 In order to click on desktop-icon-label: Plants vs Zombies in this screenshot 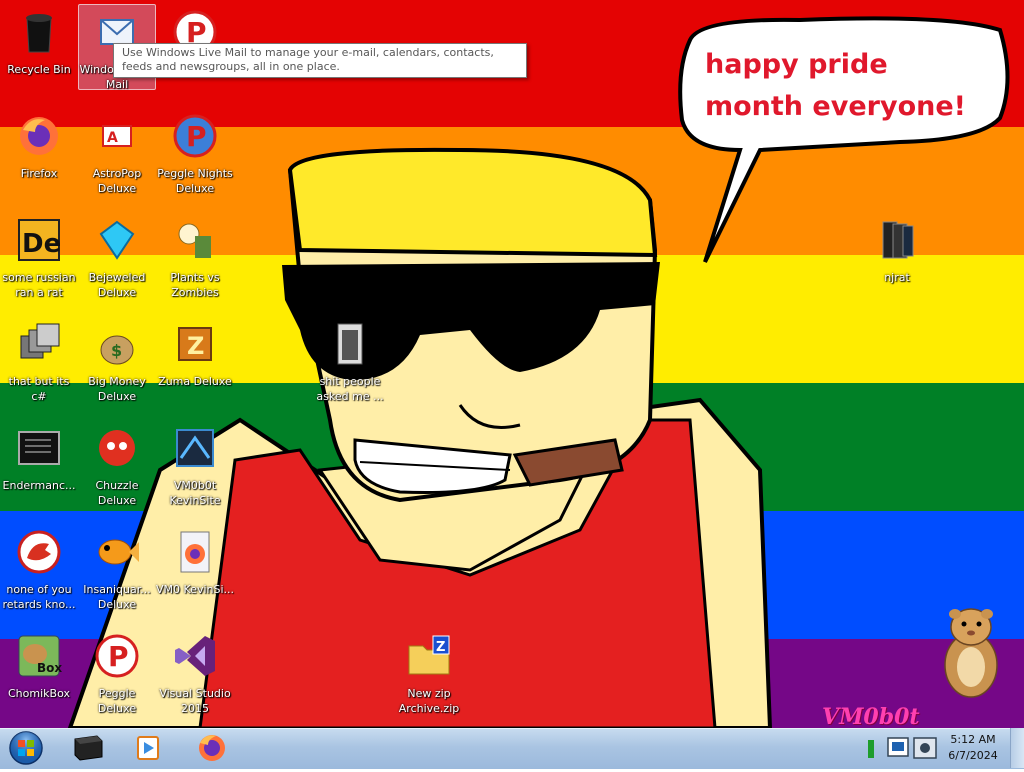, I will do `click(195, 285)`.